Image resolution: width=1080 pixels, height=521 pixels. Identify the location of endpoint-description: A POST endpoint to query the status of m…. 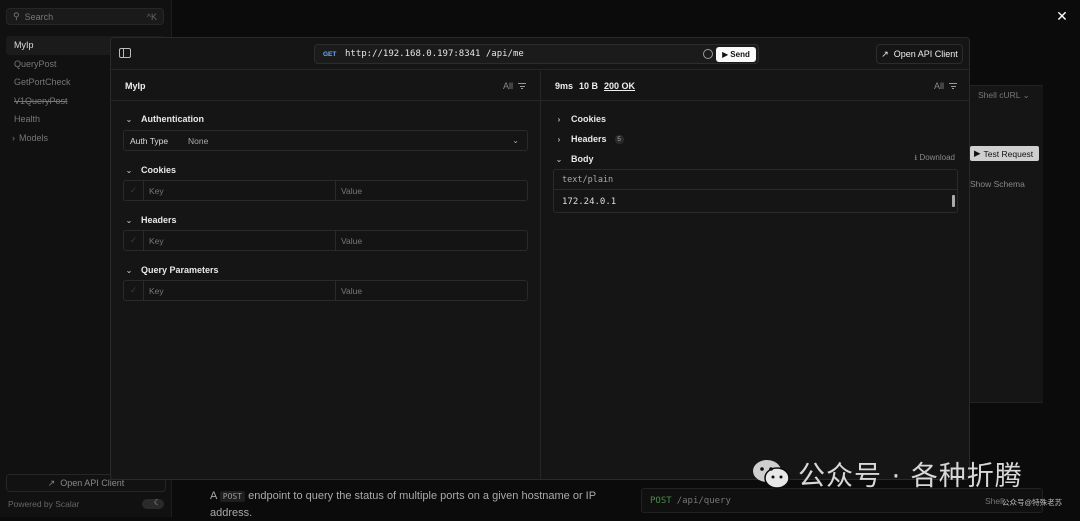
(403, 504).